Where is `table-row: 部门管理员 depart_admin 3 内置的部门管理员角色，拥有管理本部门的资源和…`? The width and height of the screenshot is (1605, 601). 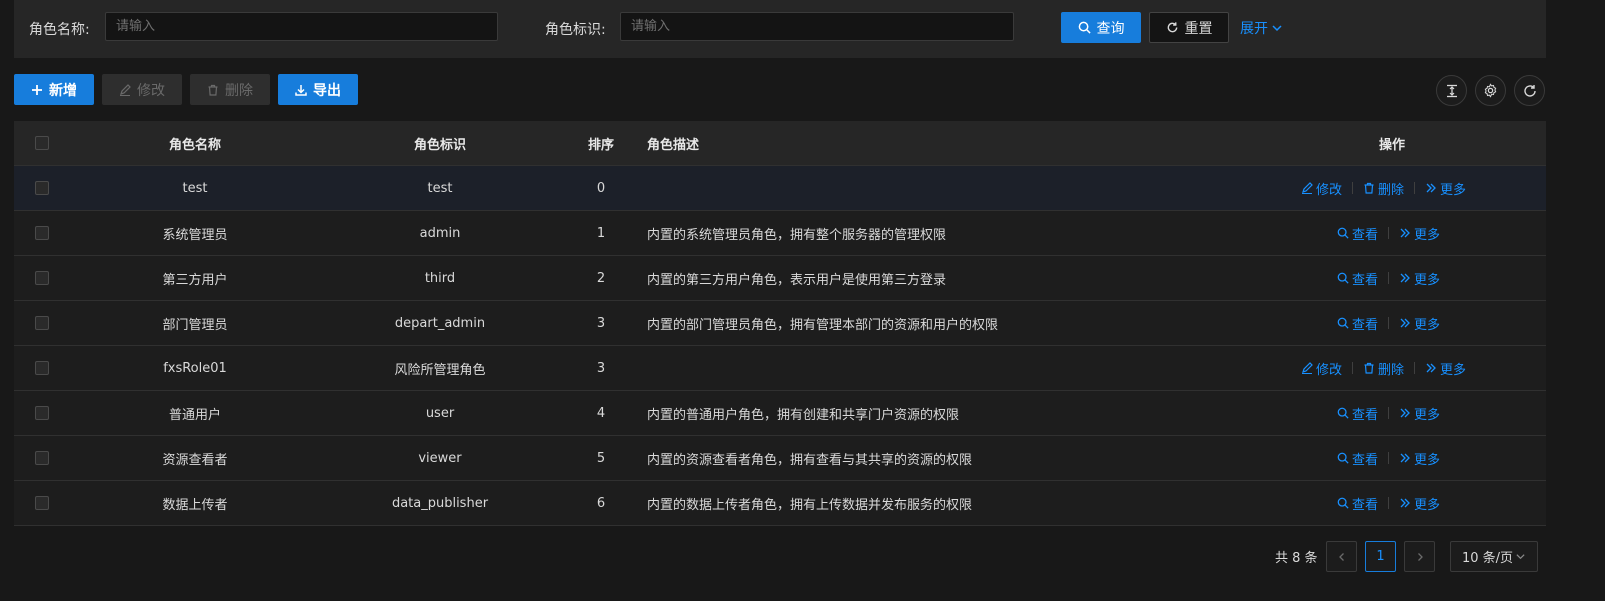
table-row: 部门管理员 depart_admin 3 内置的部门管理员角色，拥有管理本部门的资源和… is located at coordinates (780, 323).